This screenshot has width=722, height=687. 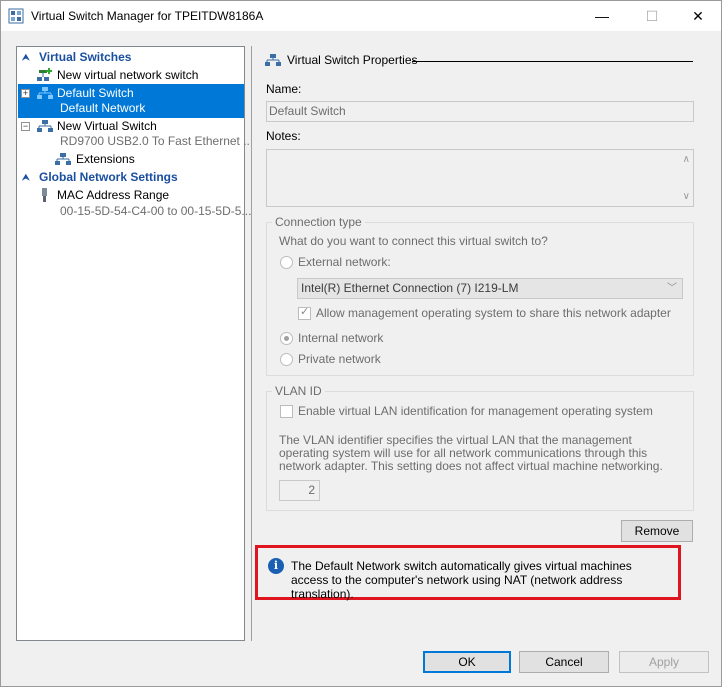 I want to click on mac-address-range-label: MAC Address Range, so click(x=113, y=195).